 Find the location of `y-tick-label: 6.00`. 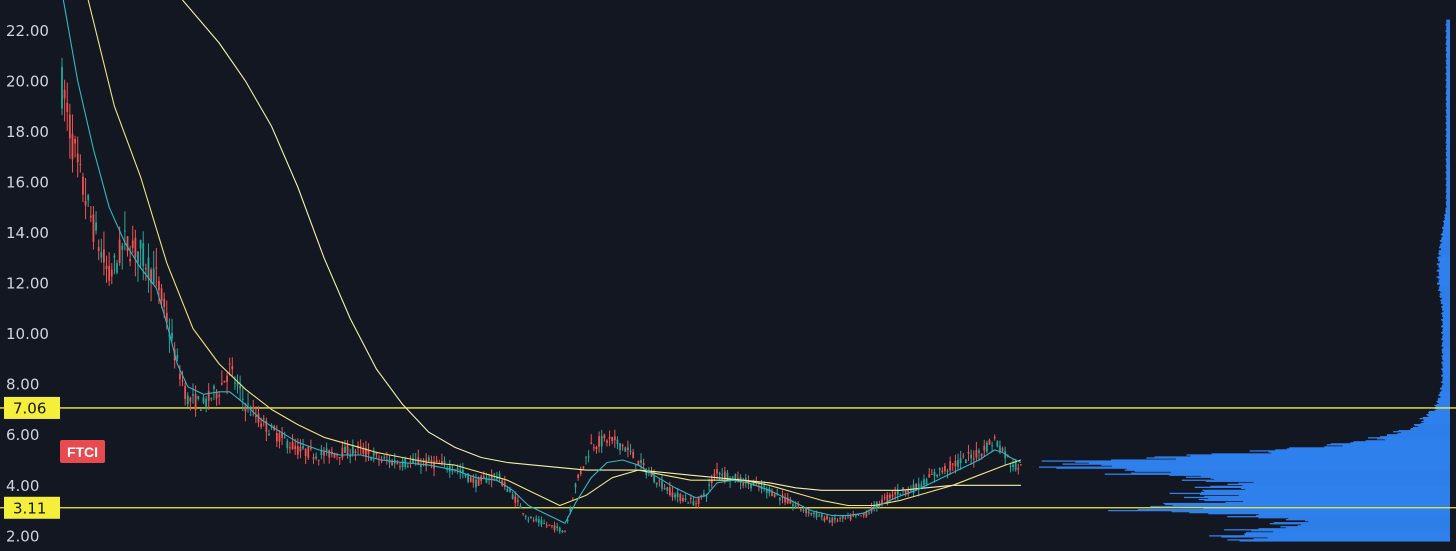

y-tick-label: 6.00 is located at coordinates (22, 435).